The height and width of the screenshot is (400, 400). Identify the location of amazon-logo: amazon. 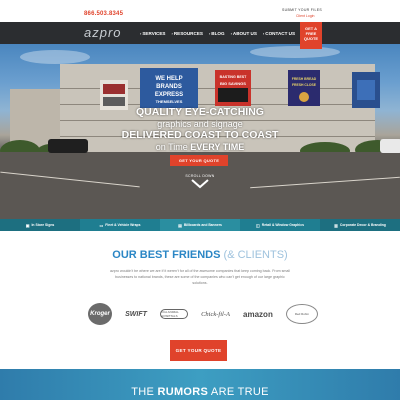
(258, 314).